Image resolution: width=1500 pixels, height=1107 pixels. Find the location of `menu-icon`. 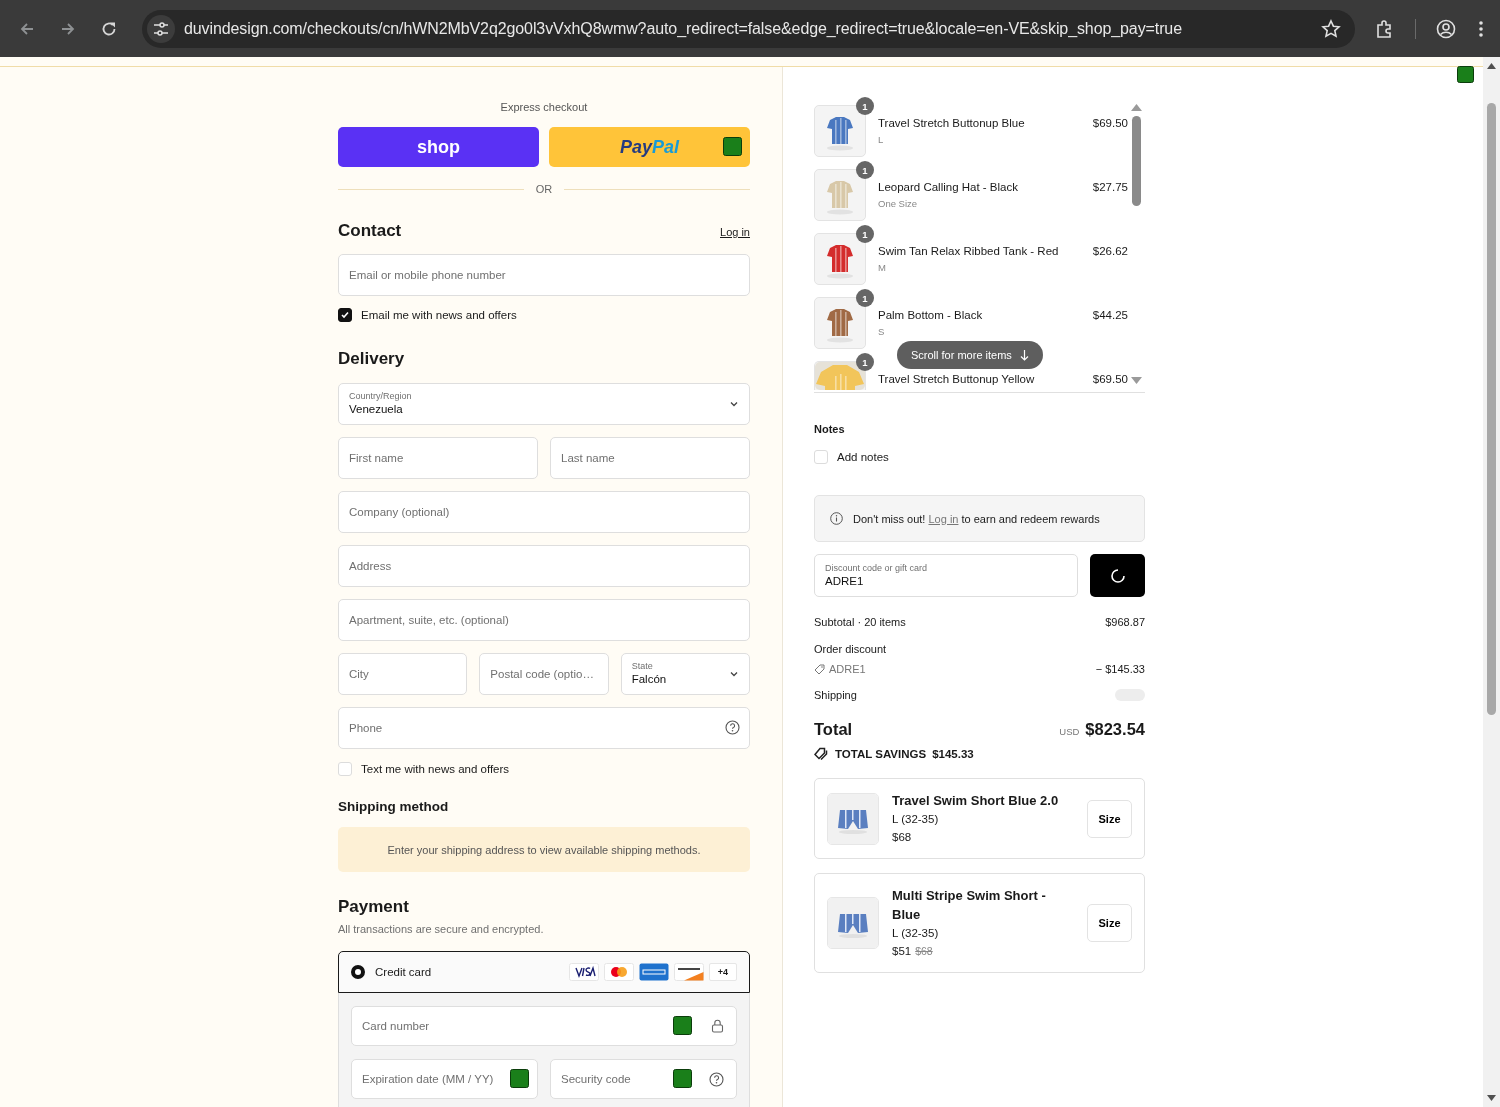

menu-icon is located at coordinates (1481, 28).